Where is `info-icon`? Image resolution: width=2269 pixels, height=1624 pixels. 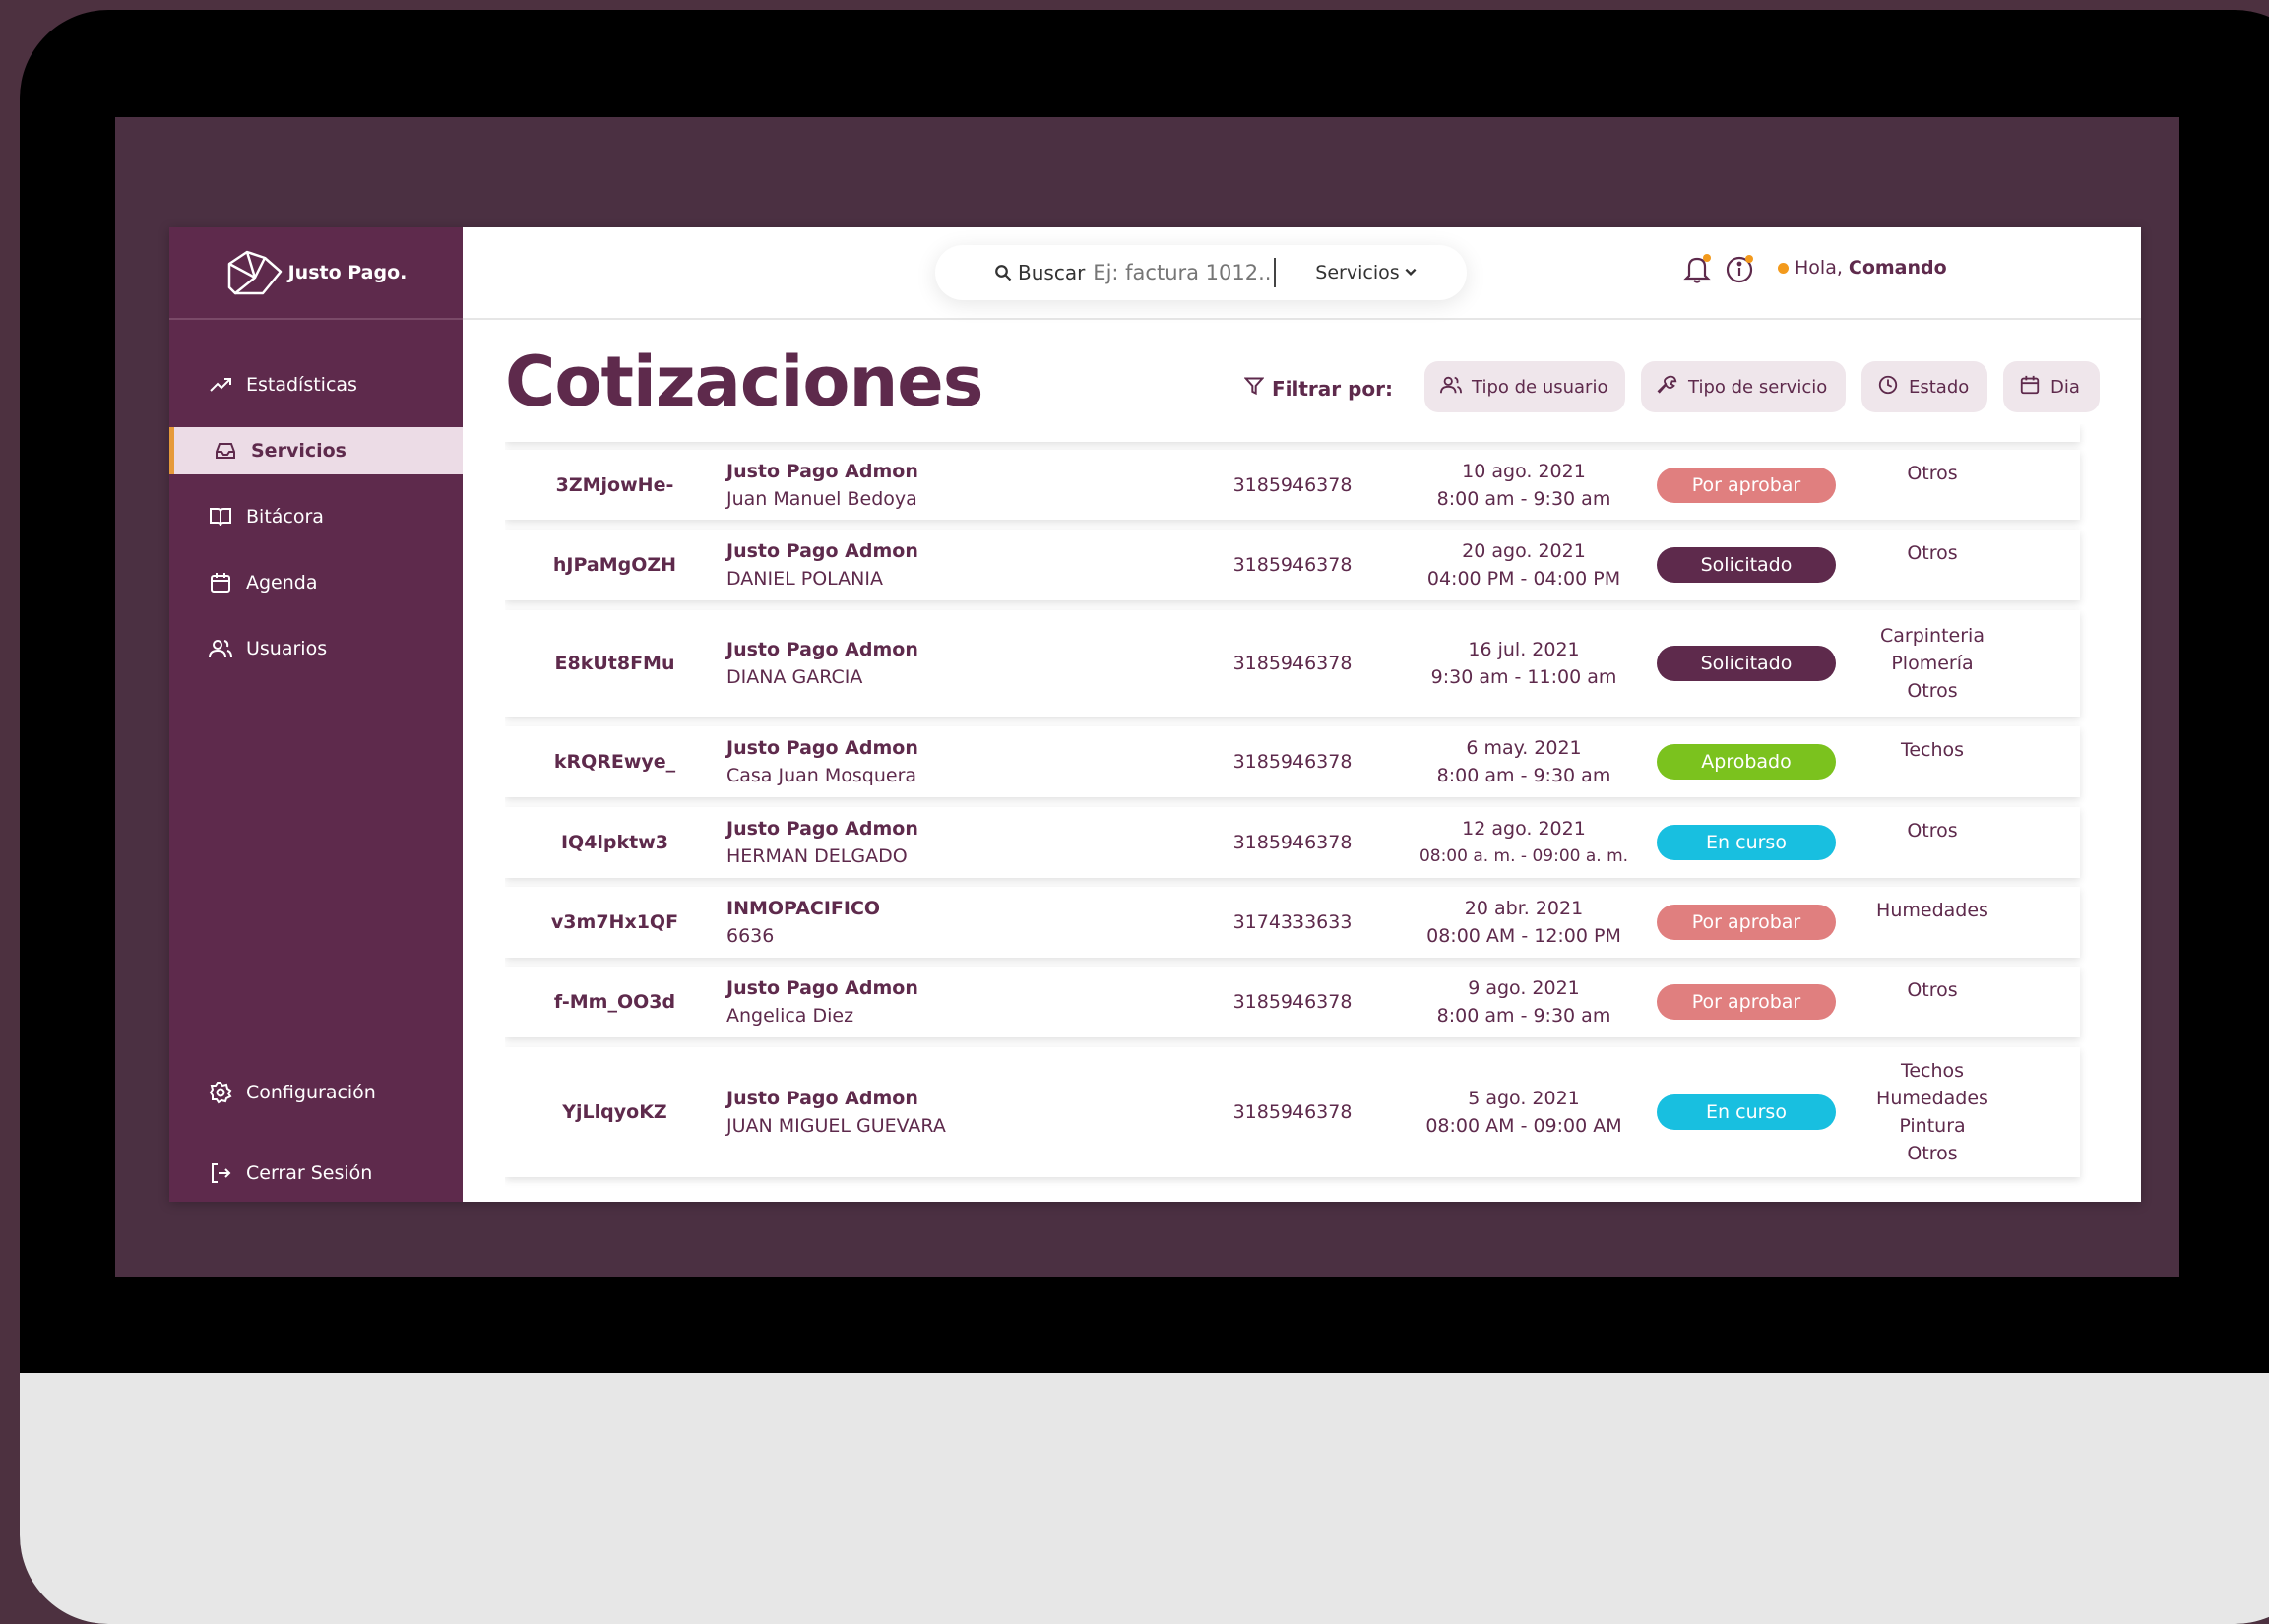 info-icon is located at coordinates (1740, 268).